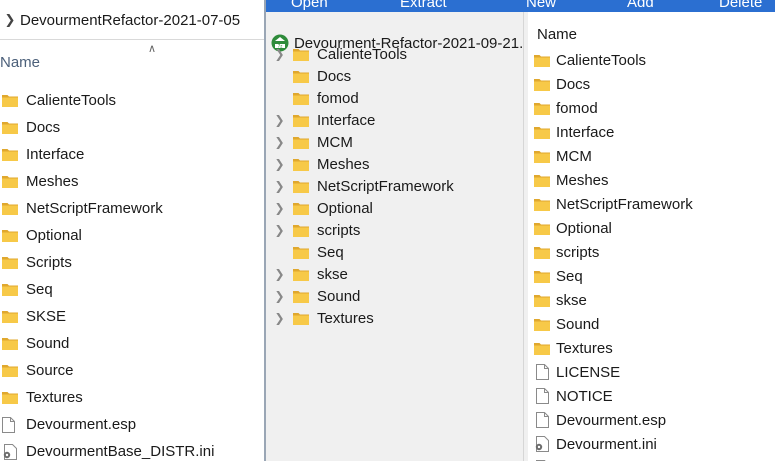 The height and width of the screenshot is (461, 775). What do you see at coordinates (651, 60) in the screenshot?
I see `file-row: CalienteTools` at bounding box center [651, 60].